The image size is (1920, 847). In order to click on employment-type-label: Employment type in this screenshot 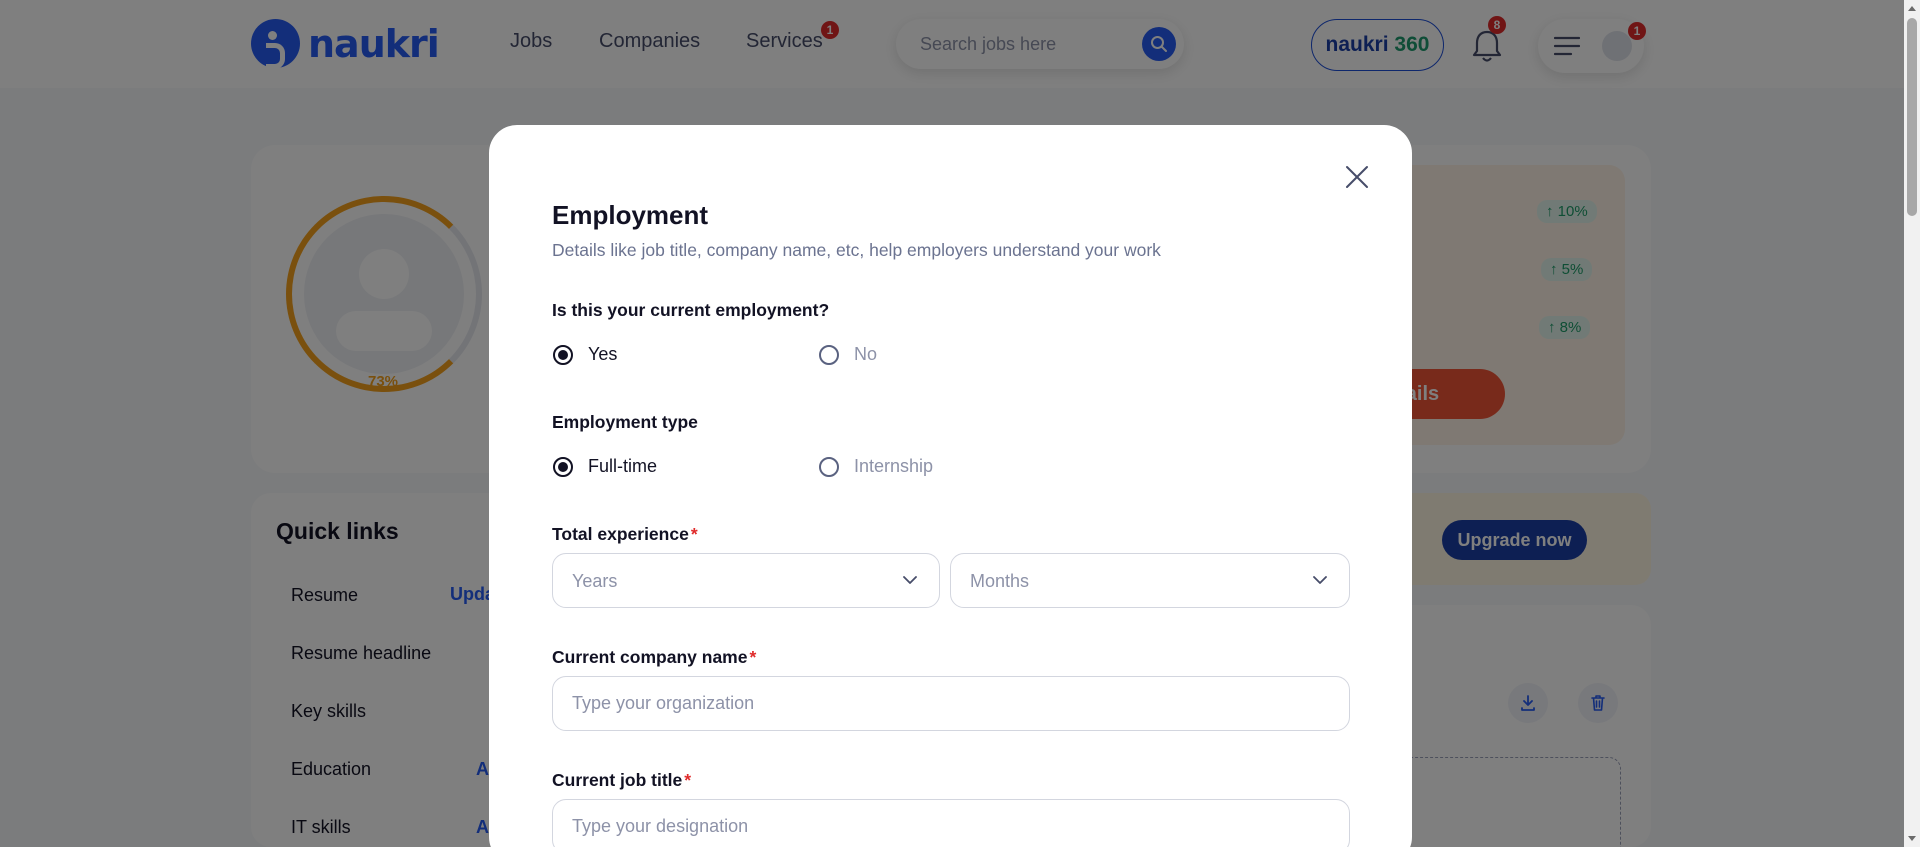, I will do `click(625, 422)`.